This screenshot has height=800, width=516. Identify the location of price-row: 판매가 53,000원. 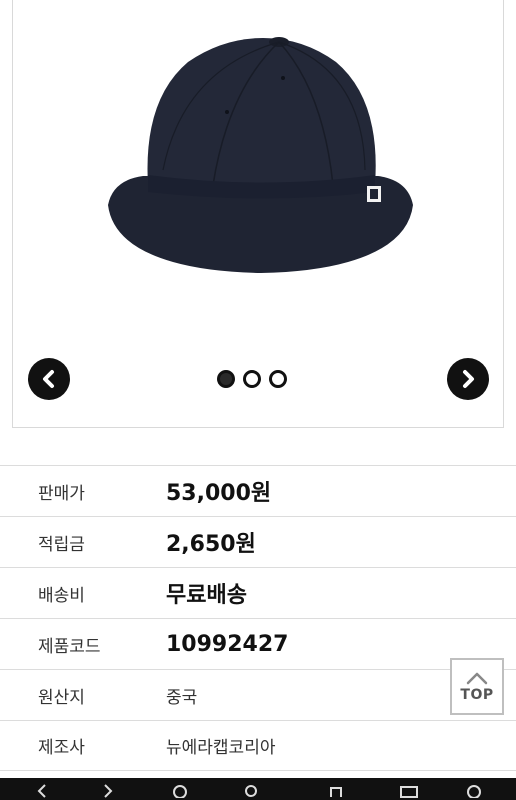
(258, 490).